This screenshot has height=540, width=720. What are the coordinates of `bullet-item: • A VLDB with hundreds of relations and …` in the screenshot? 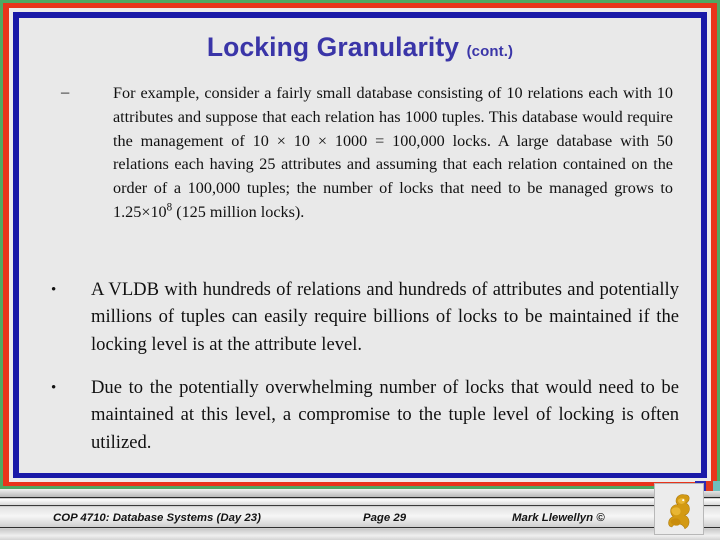 It's located at (355, 317).